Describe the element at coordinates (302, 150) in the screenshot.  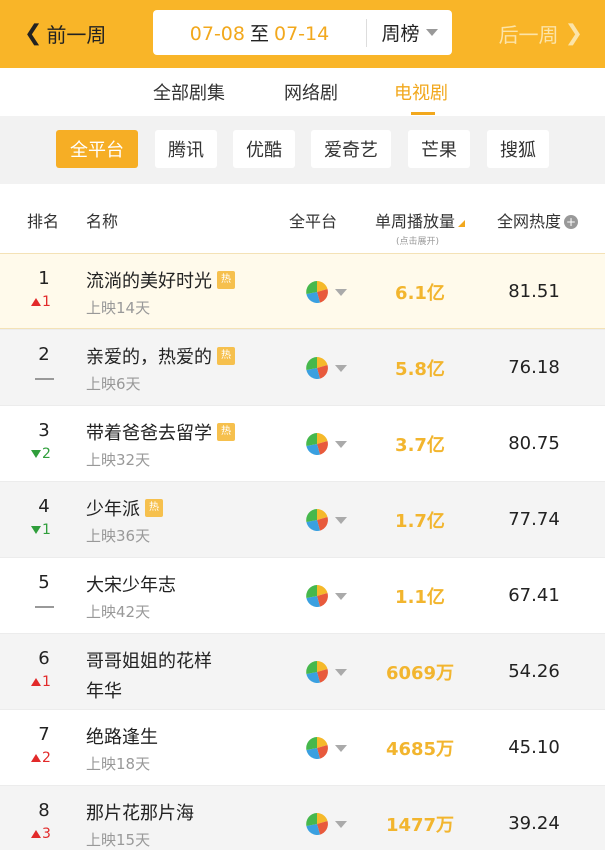
I see `platform-filter: 全平台 腾讯 优酷 爱奇艺 芒果 搜狐` at that location.